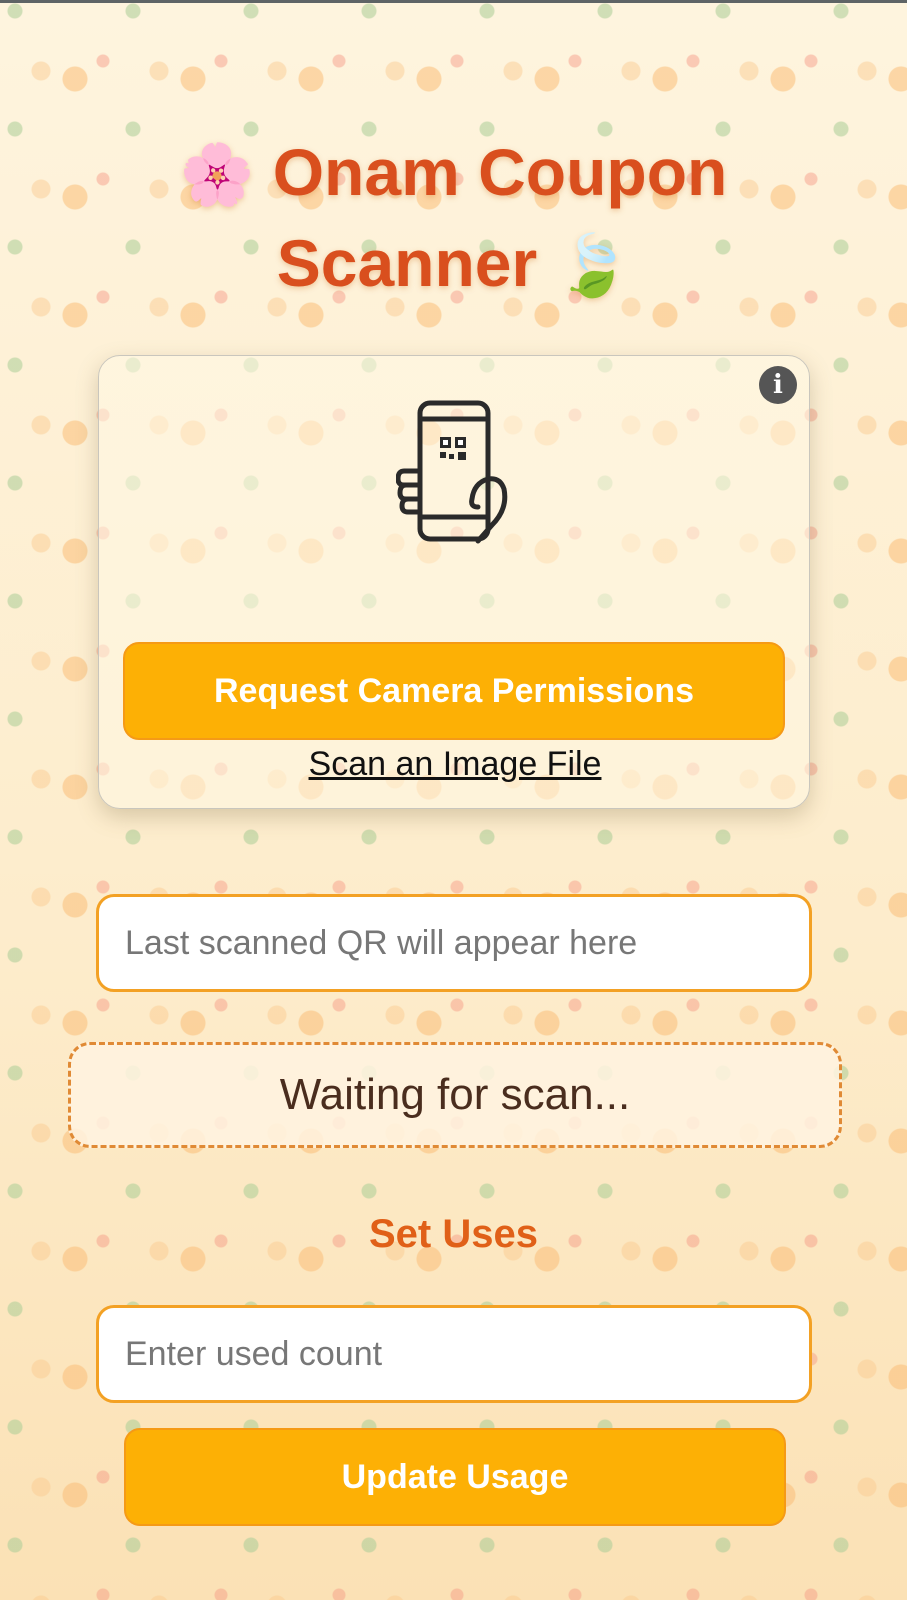 This screenshot has width=907, height=1600. What do you see at coordinates (778, 385) in the screenshot?
I see `info-icon: i` at bounding box center [778, 385].